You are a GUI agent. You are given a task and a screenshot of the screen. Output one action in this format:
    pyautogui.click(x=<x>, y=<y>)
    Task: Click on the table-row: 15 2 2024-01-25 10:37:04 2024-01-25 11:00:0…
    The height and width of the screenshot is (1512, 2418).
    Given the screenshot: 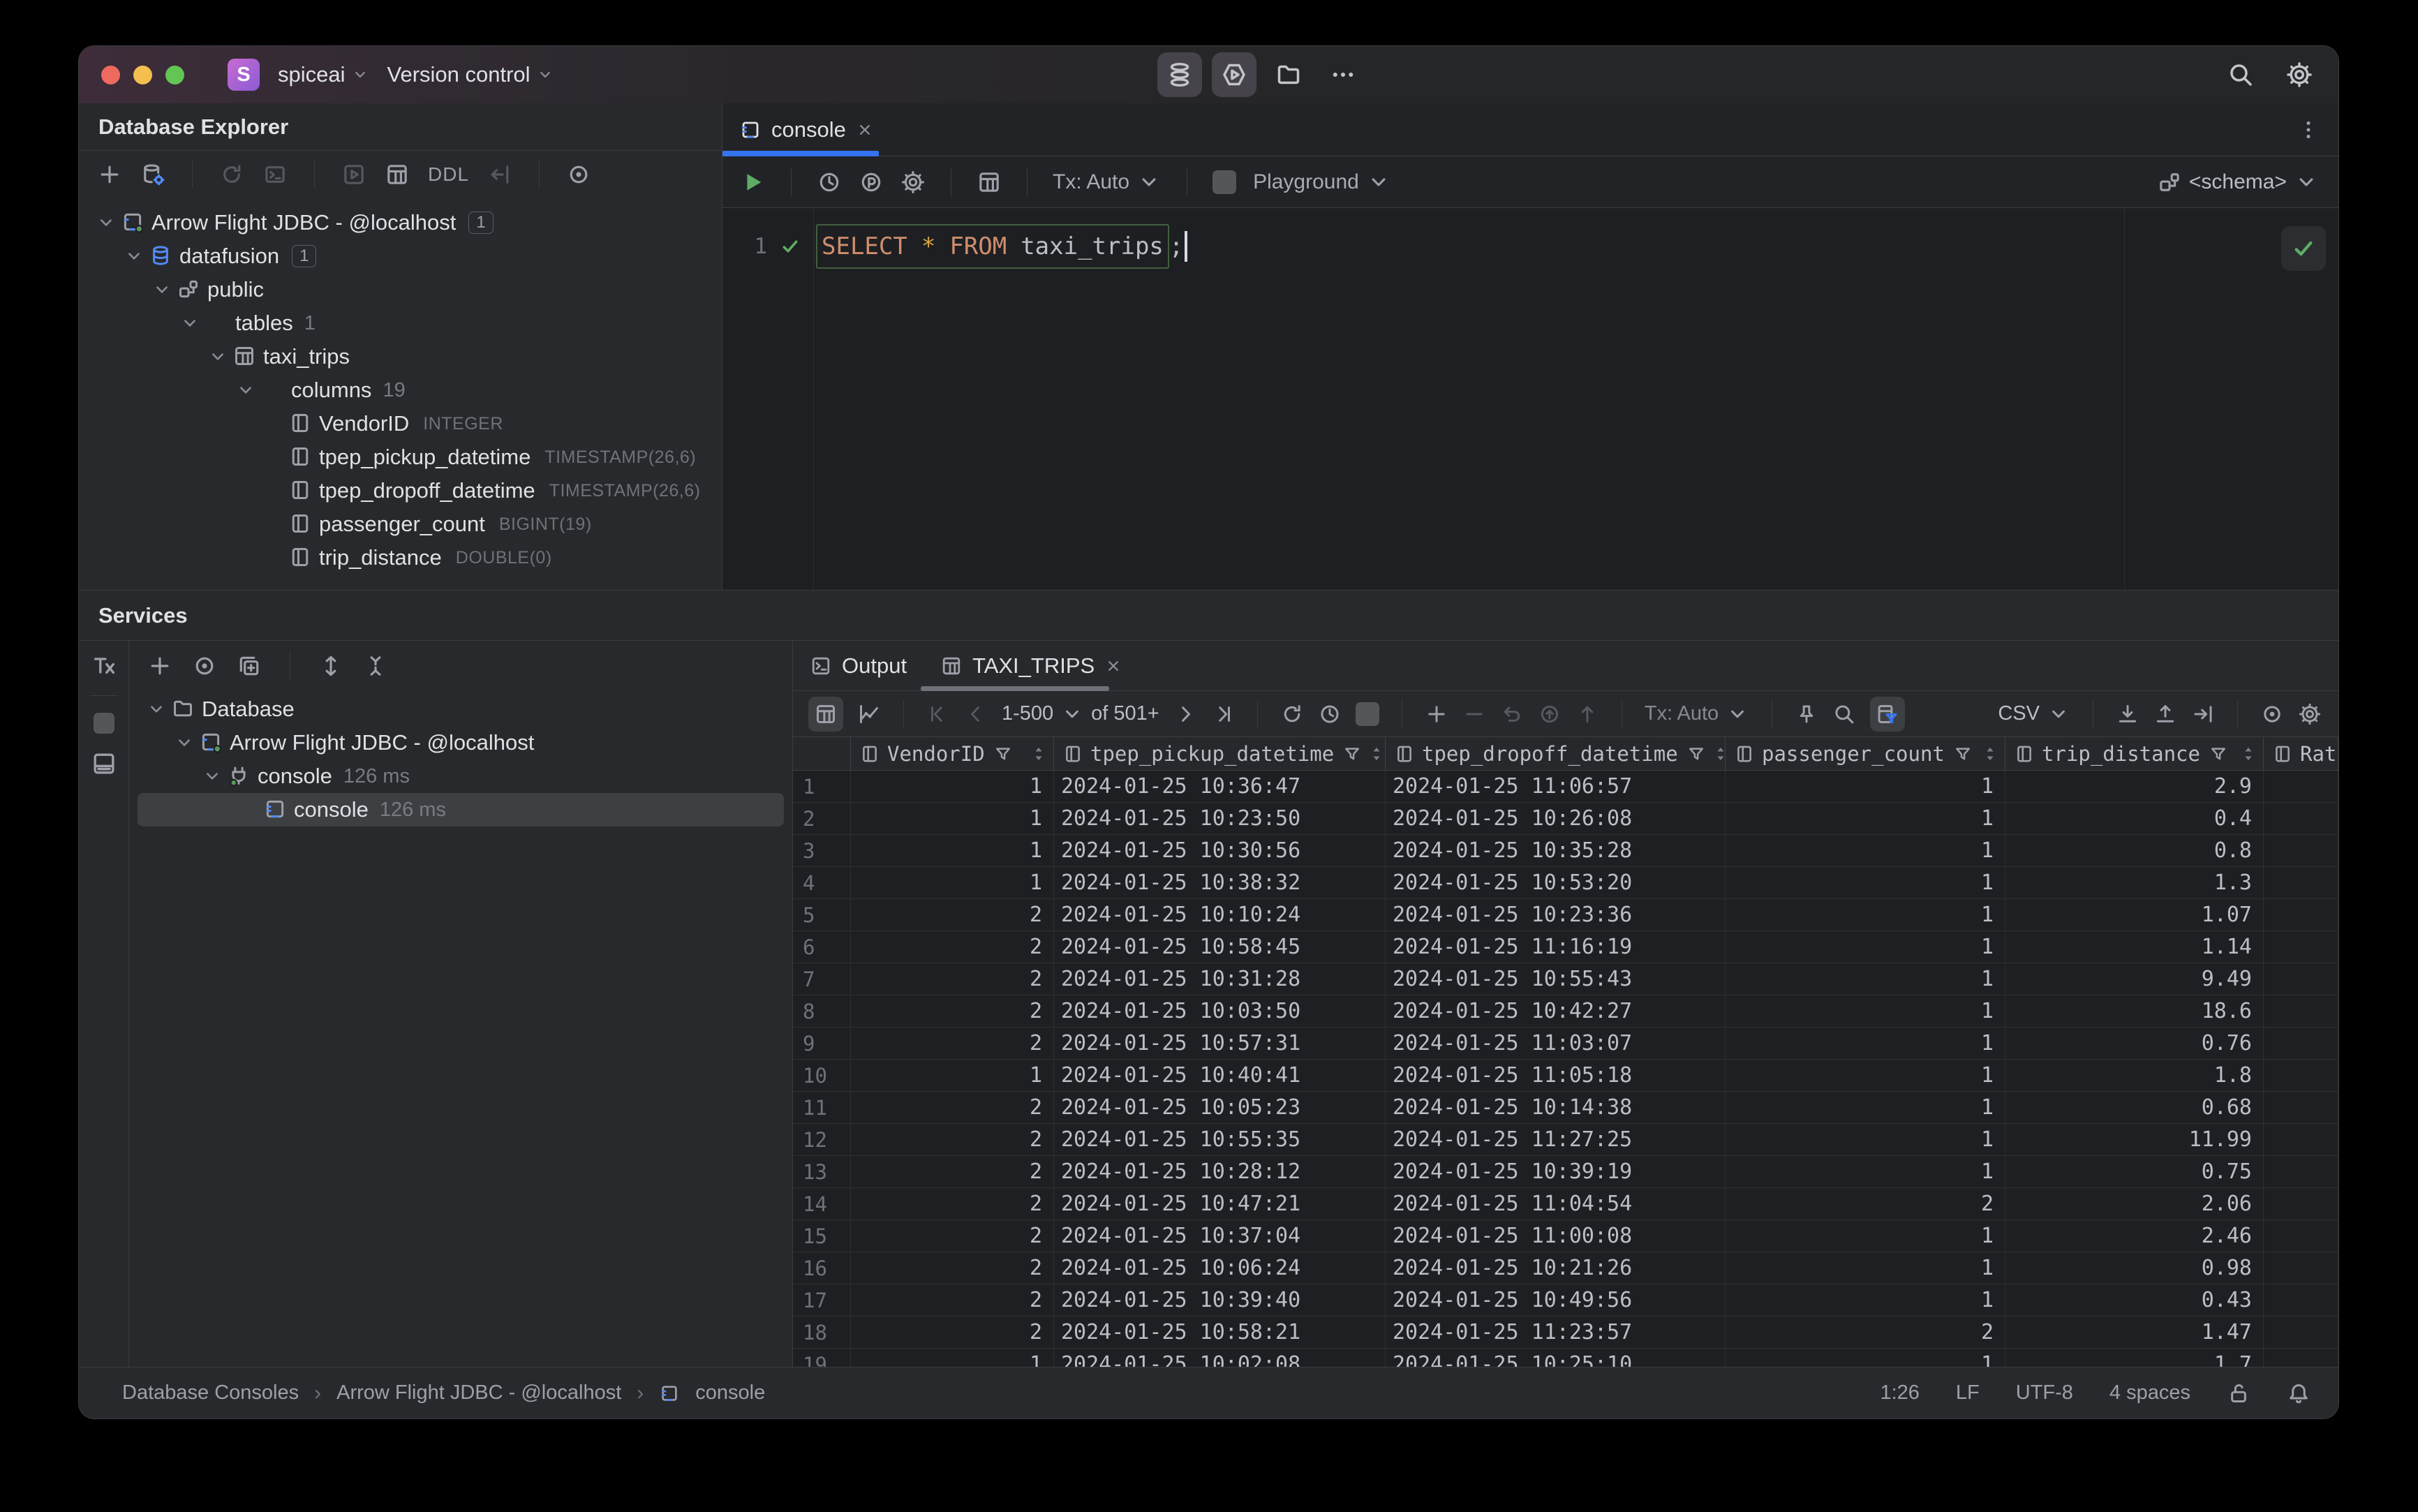 What is the action you would take?
    pyautogui.click(x=1565, y=1236)
    